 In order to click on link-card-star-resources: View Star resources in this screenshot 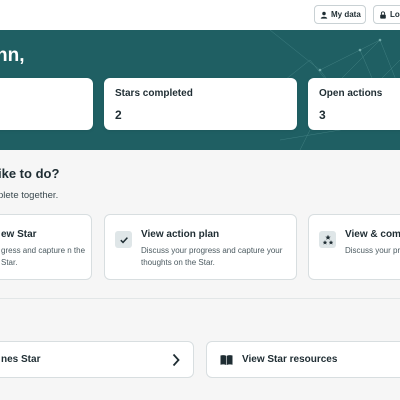, I will do `click(303, 359)`.